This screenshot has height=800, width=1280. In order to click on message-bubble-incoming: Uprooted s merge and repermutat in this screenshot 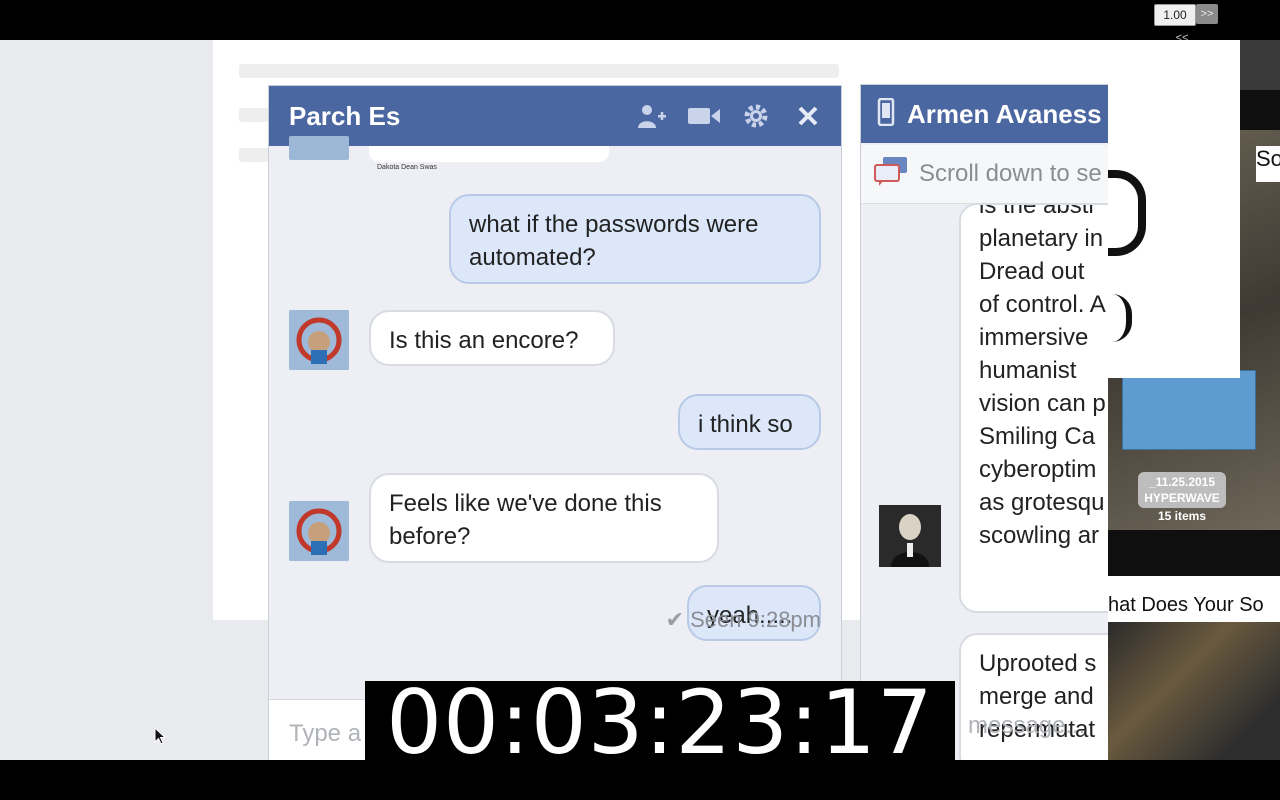, I will do `click(1034, 696)`.